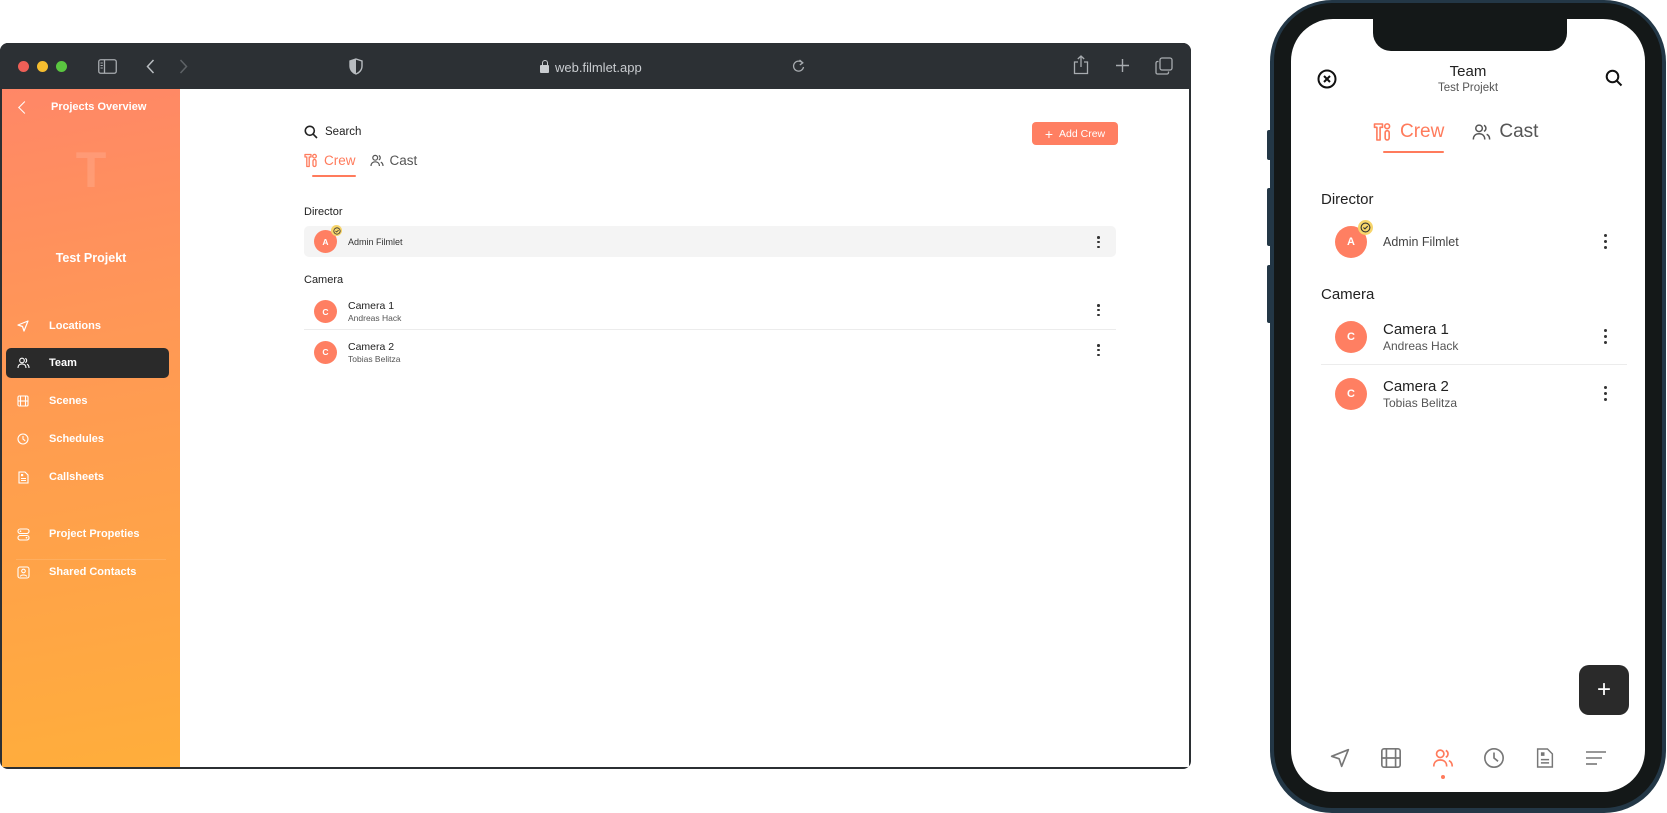 The width and height of the screenshot is (1667, 813). Describe the element at coordinates (81, 107) in the screenshot. I see `projects-overview-link: Projects Overview` at that location.